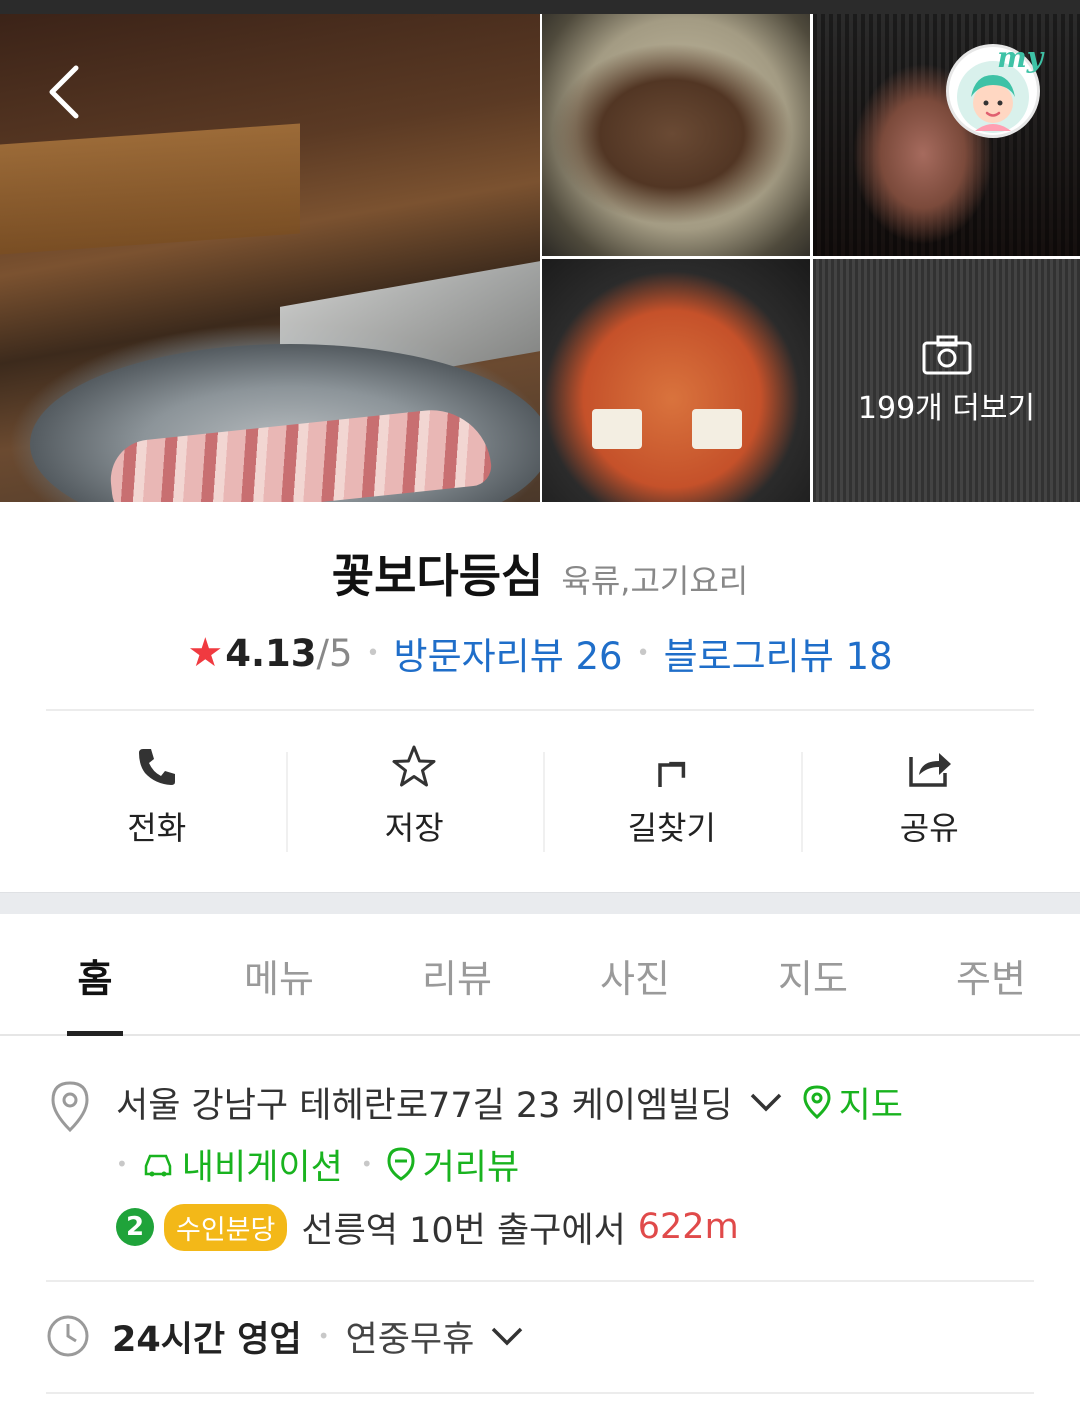  Describe the element at coordinates (95, 975) in the screenshot. I see `tab-home: 홈` at that location.